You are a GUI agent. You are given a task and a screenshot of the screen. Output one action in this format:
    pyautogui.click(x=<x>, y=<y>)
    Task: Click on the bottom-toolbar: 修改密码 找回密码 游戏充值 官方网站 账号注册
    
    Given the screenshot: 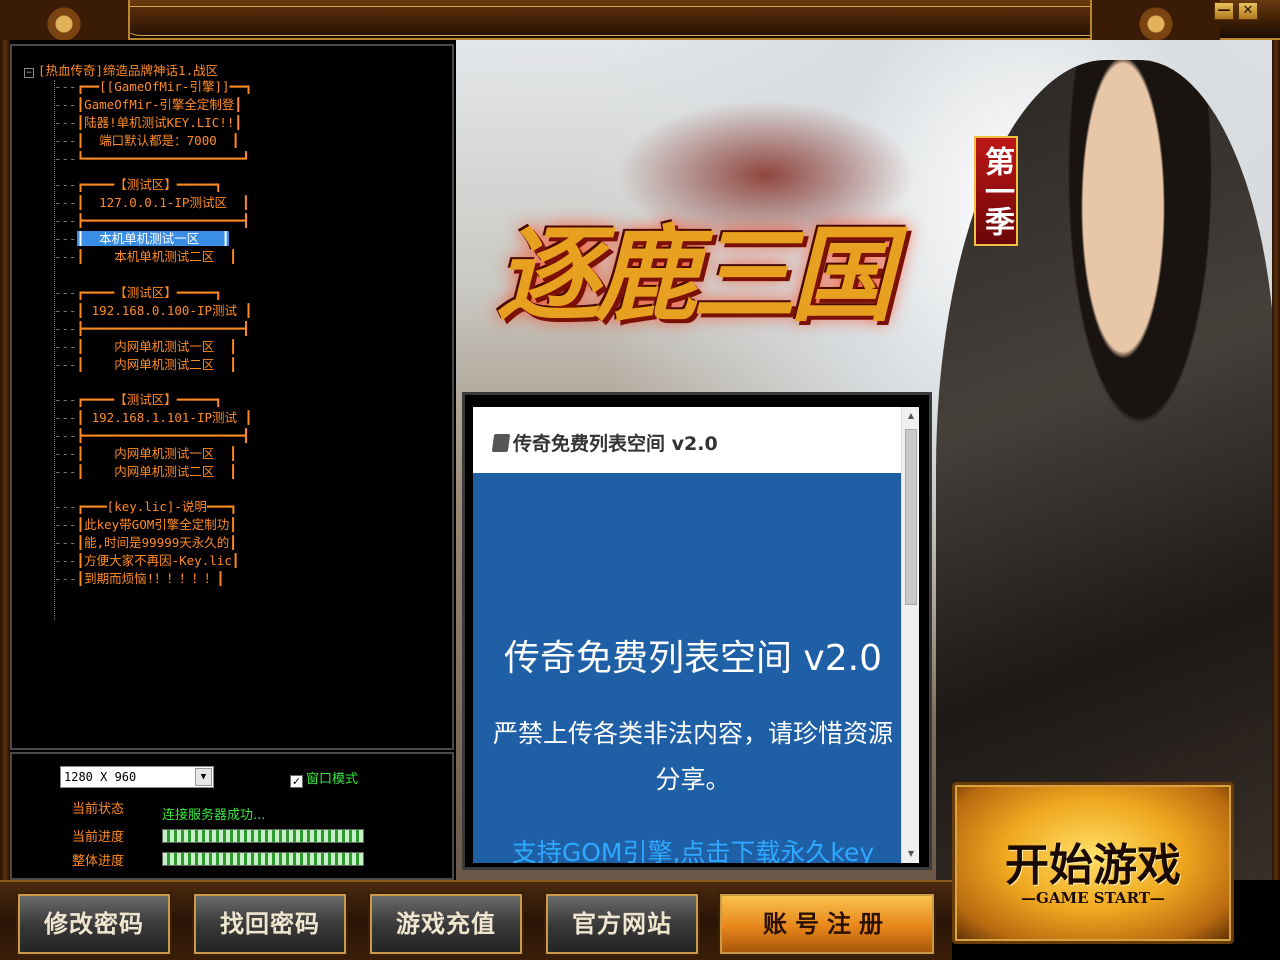 What is the action you would take?
    pyautogui.click(x=476, y=920)
    